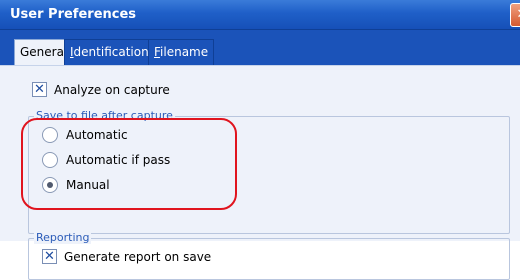  I want to click on radio-automatic-label: Automatic, so click(97, 135).